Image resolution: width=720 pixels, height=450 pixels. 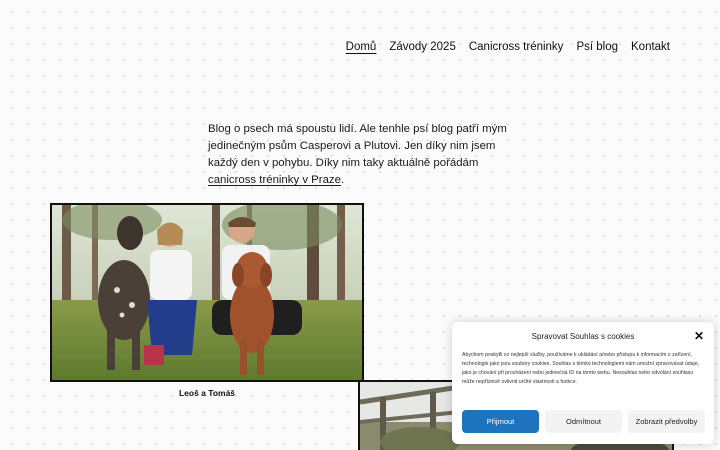 I want to click on nav-item-zavody: Závody 2025, so click(x=422, y=47).